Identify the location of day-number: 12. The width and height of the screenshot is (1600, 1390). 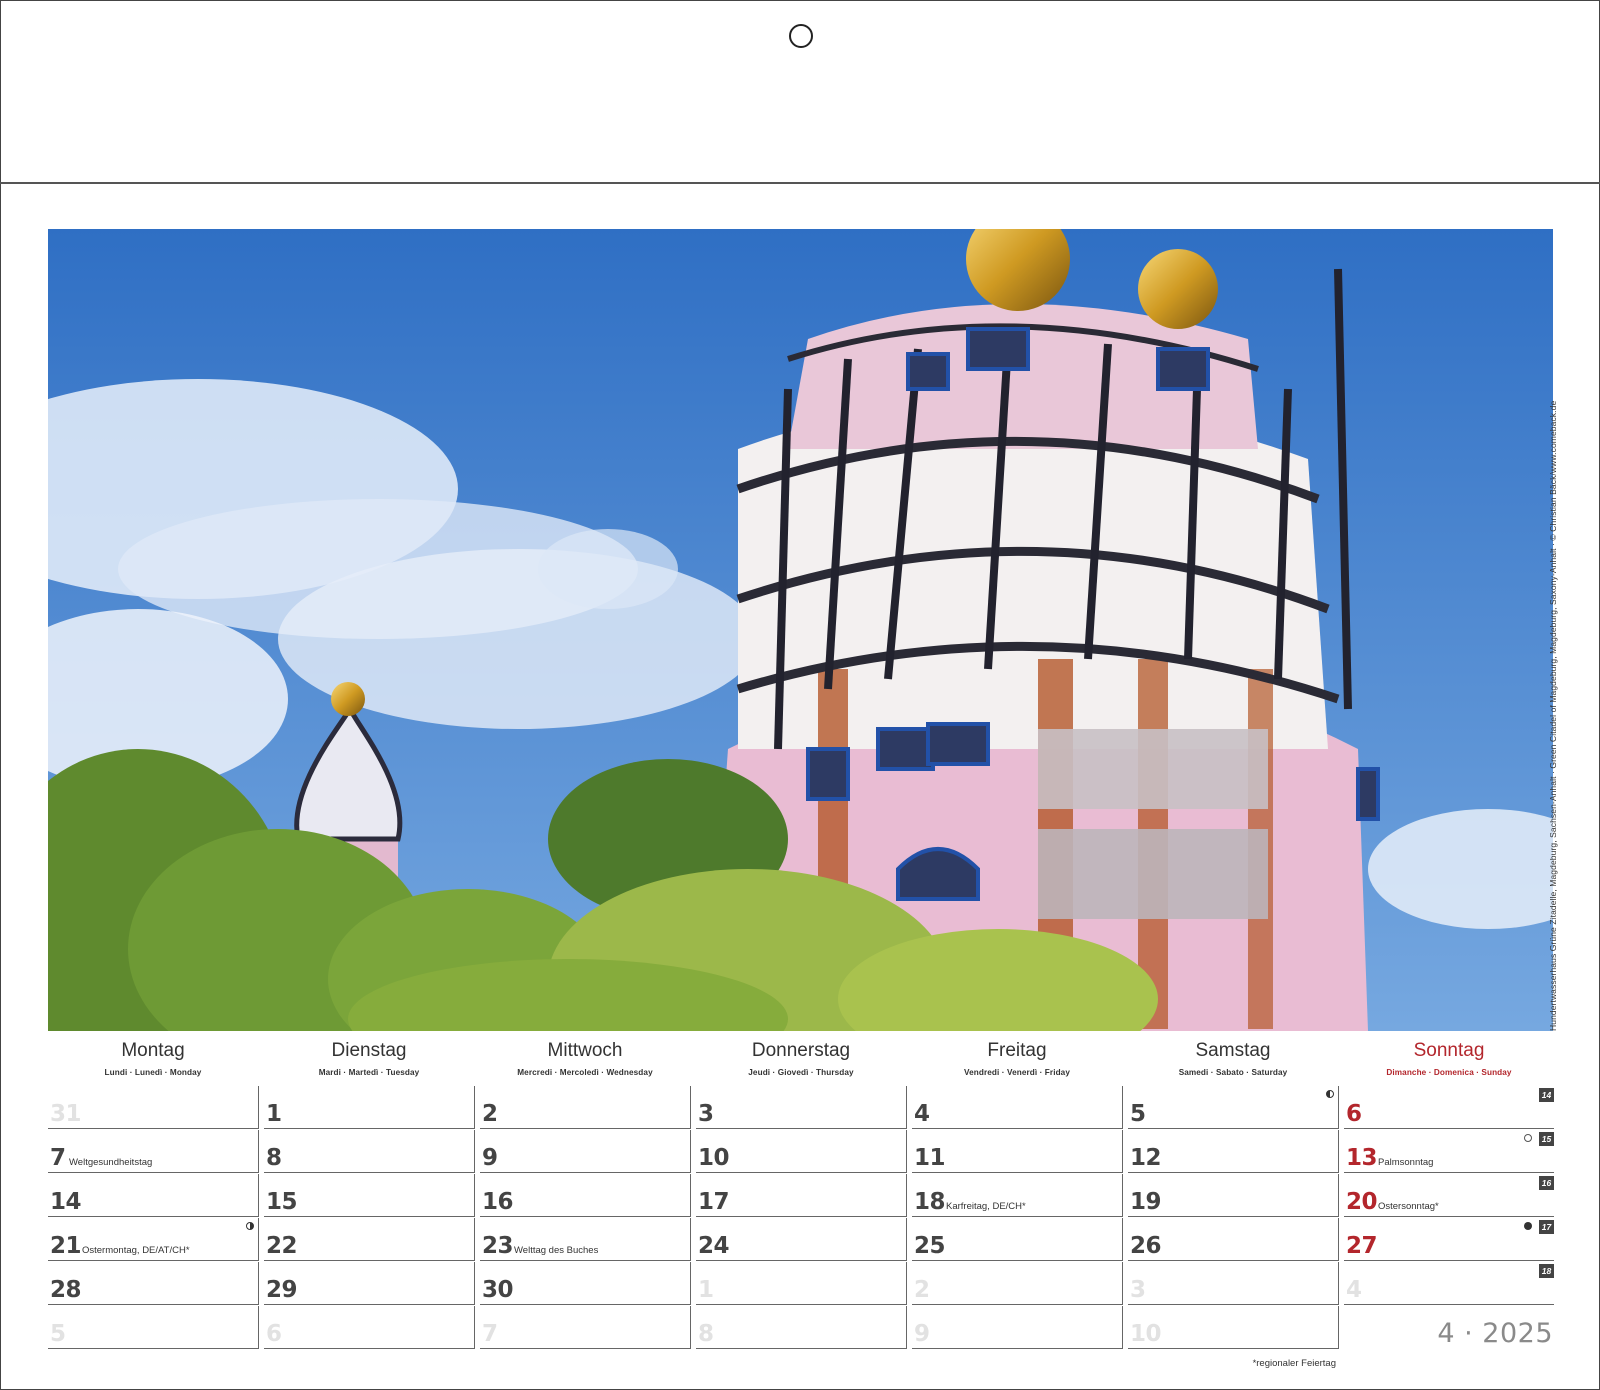
(1146, 1158).